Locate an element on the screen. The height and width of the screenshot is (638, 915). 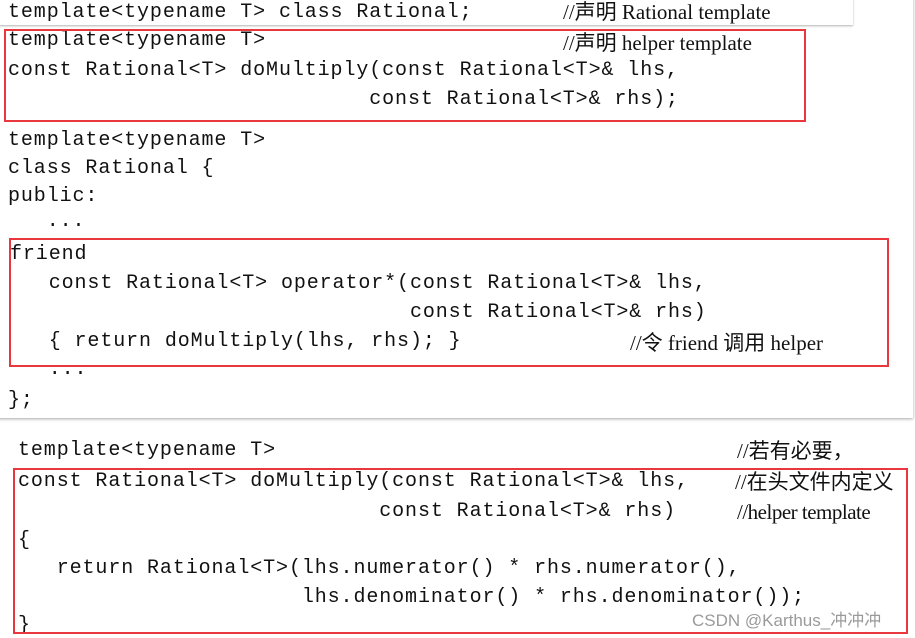
code-line: class Rational { is located at coordinates (111, 168).